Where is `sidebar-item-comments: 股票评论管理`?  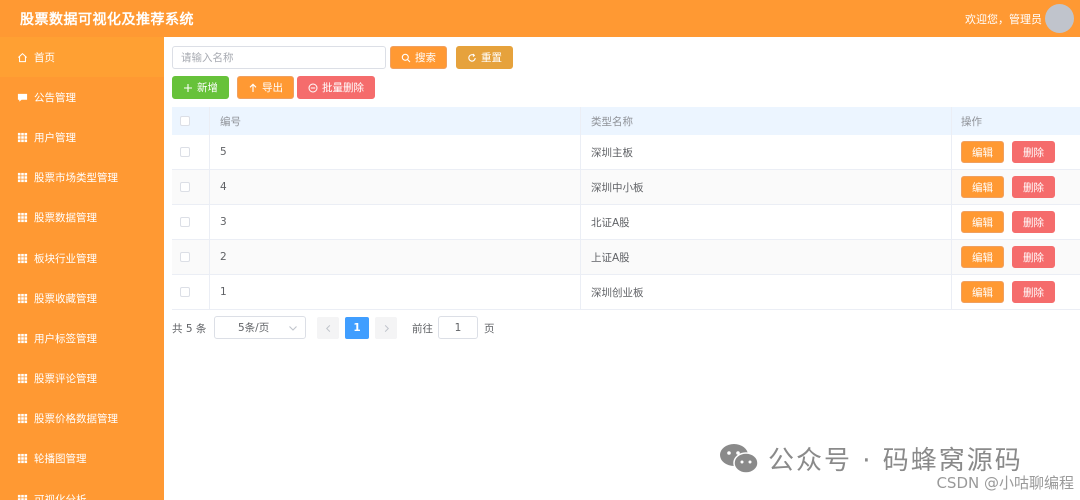 sidebar-item-comments: 股票评论管理 is located at coordinates (82, 379).